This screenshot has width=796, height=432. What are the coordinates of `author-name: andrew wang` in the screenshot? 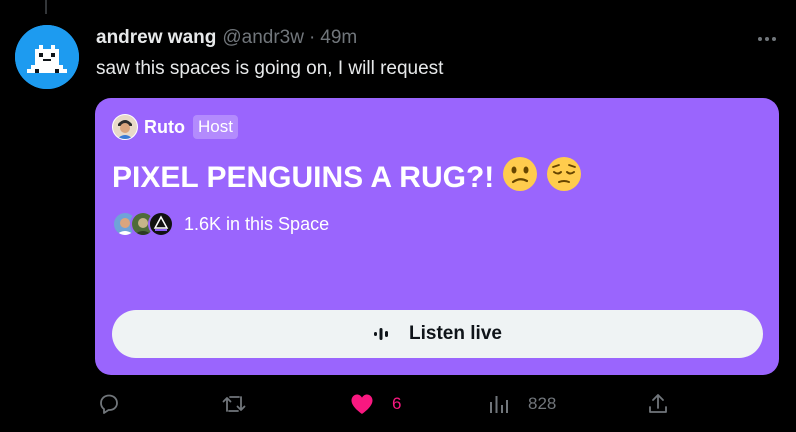 It's located at (156, 38).